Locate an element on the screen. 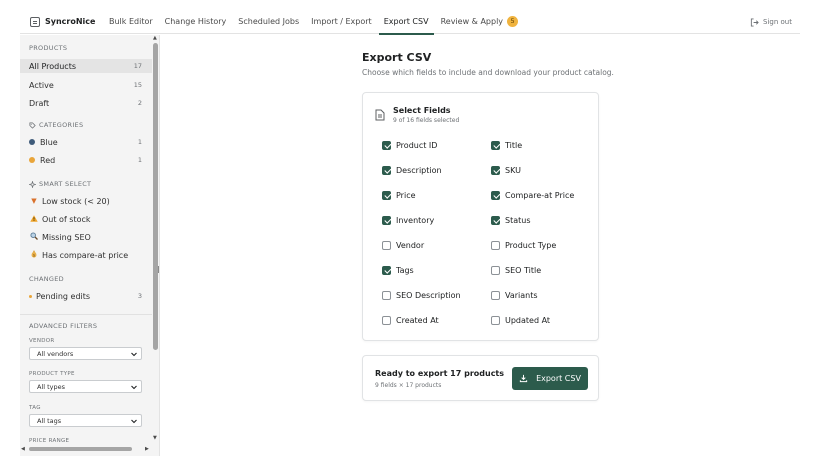 This screenshot has width=828, height=466. sidebar-item-label: Has compare-at price is located at coordinates (85, 255).